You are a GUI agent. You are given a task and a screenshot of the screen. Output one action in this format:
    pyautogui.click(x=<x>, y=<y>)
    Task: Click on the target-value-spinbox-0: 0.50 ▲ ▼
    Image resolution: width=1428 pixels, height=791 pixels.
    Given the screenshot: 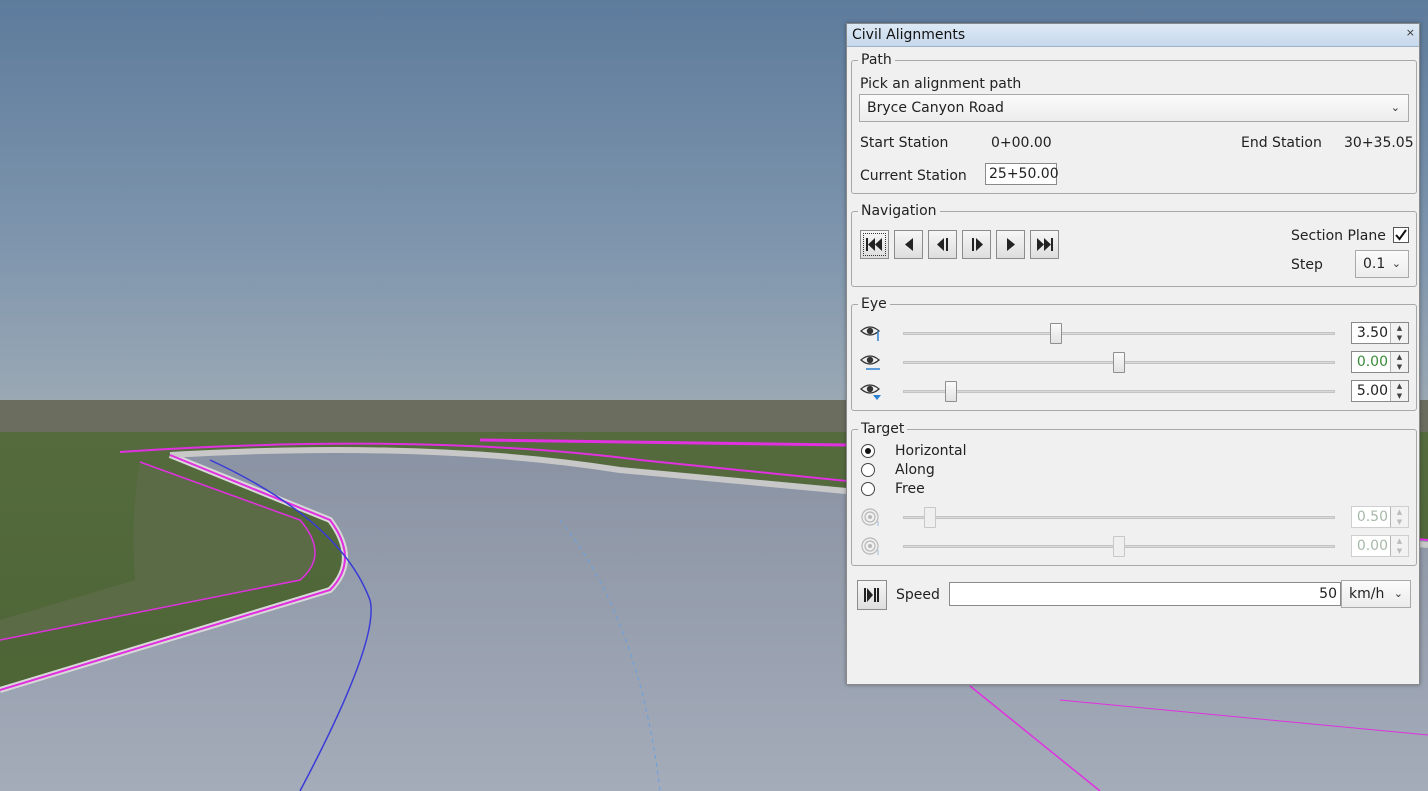 What is the action you would take?
    pyautogui.click(x=1380, y=517)
    